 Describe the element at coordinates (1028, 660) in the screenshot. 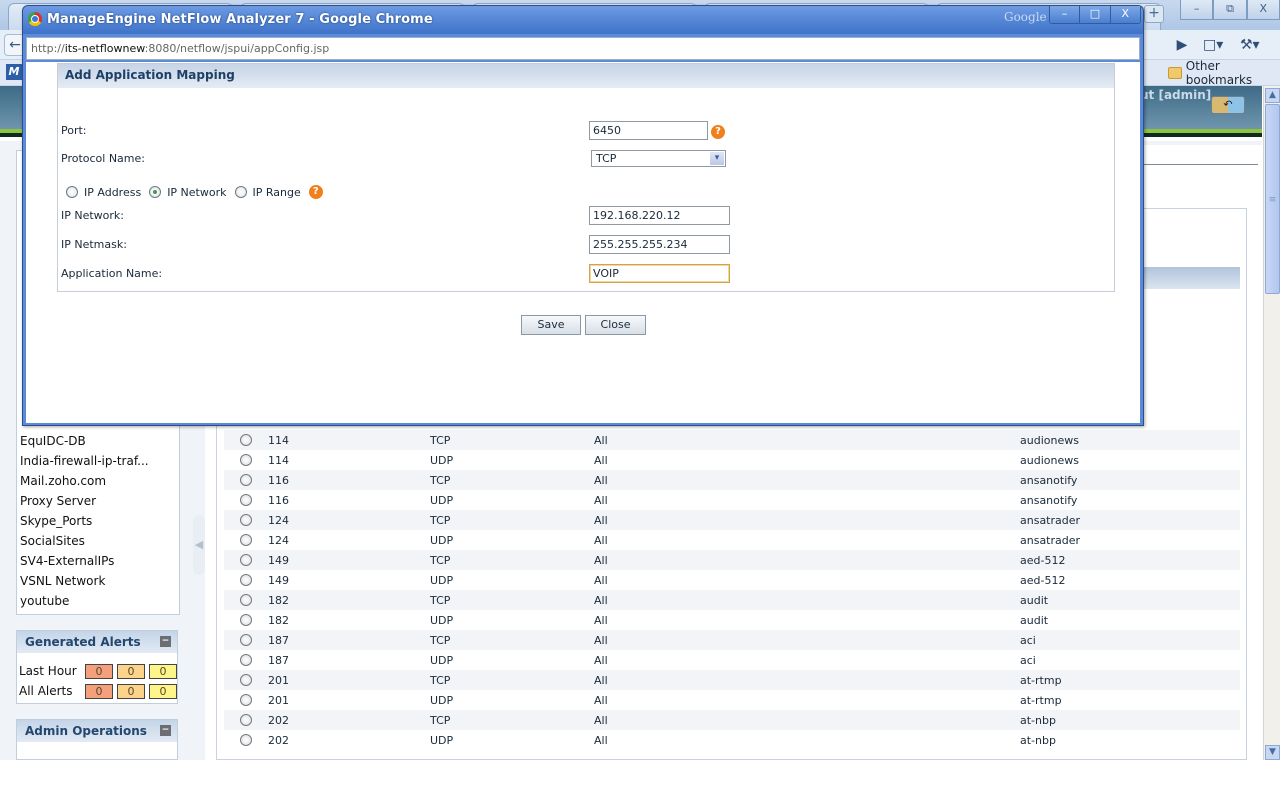

I see `application-cell: aci` at that location.